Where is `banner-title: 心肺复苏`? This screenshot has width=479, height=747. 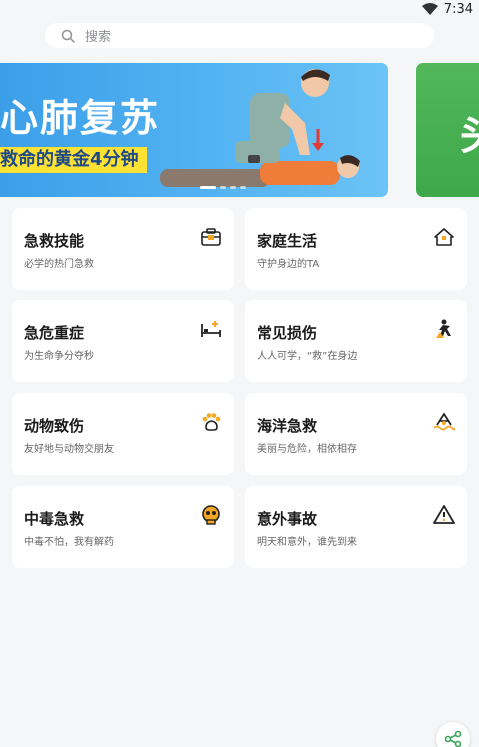
banner-title: 心肺复苏 is located at coordinates (80, 118).